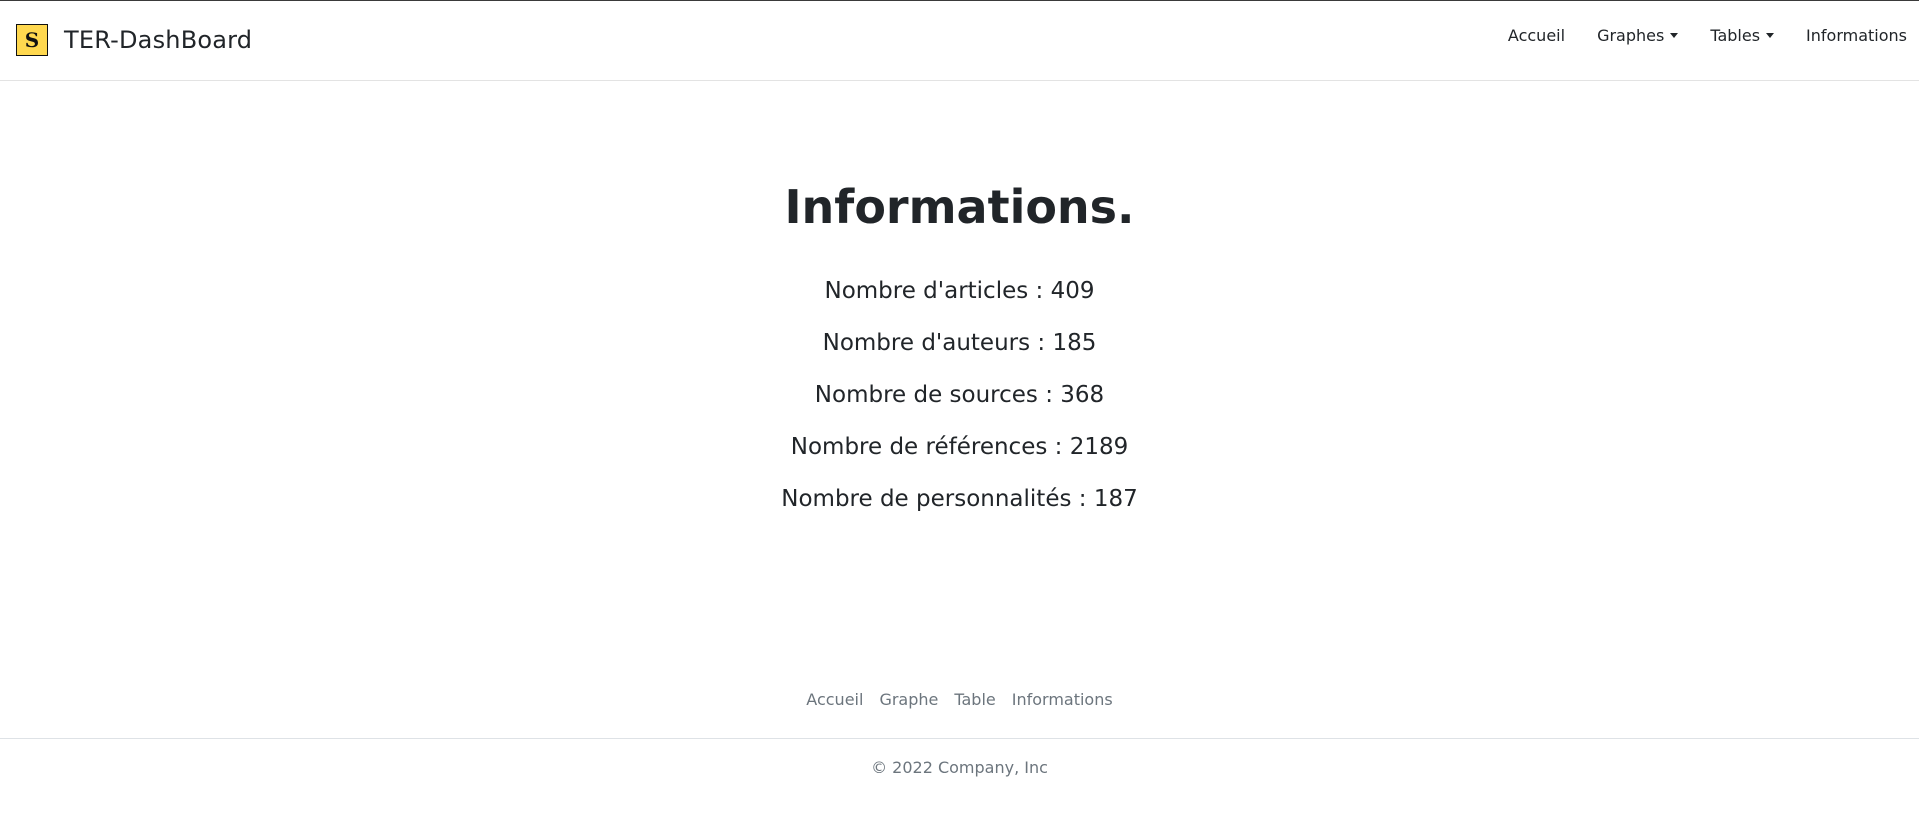  I want to click on footer-link-graphe: Graphe, so click(908, 699).